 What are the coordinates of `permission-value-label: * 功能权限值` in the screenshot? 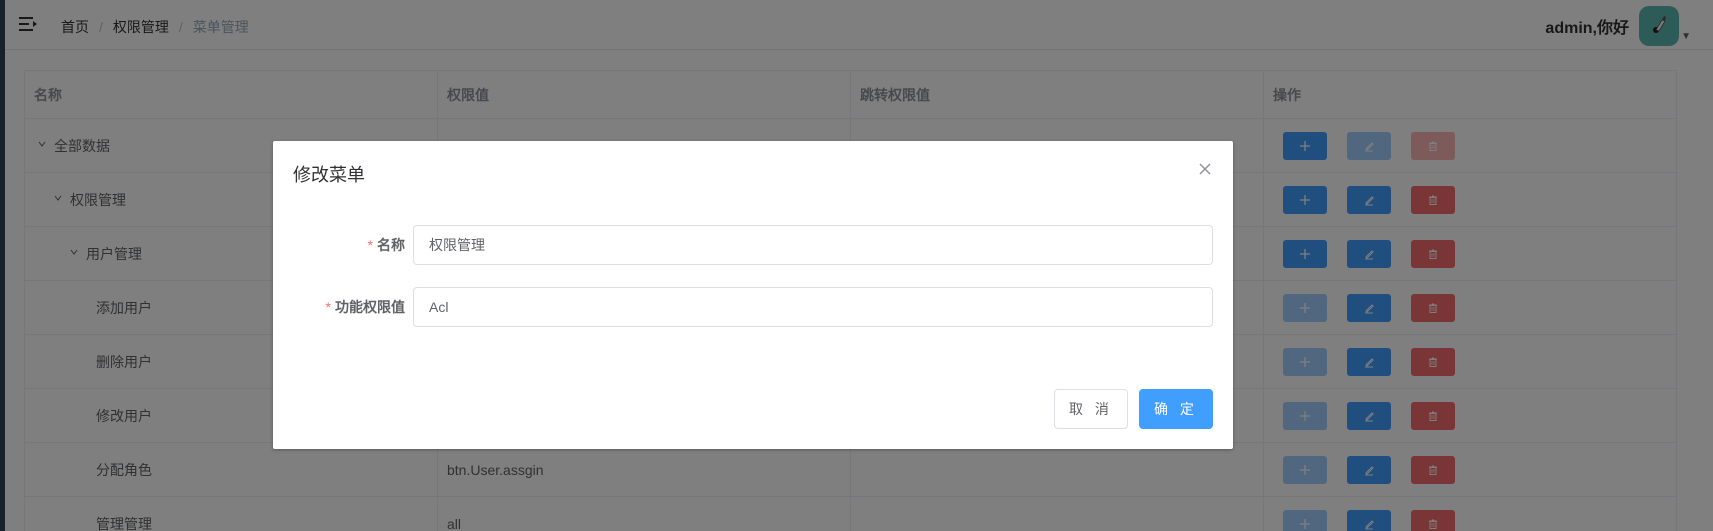 It's located at (365, 307).